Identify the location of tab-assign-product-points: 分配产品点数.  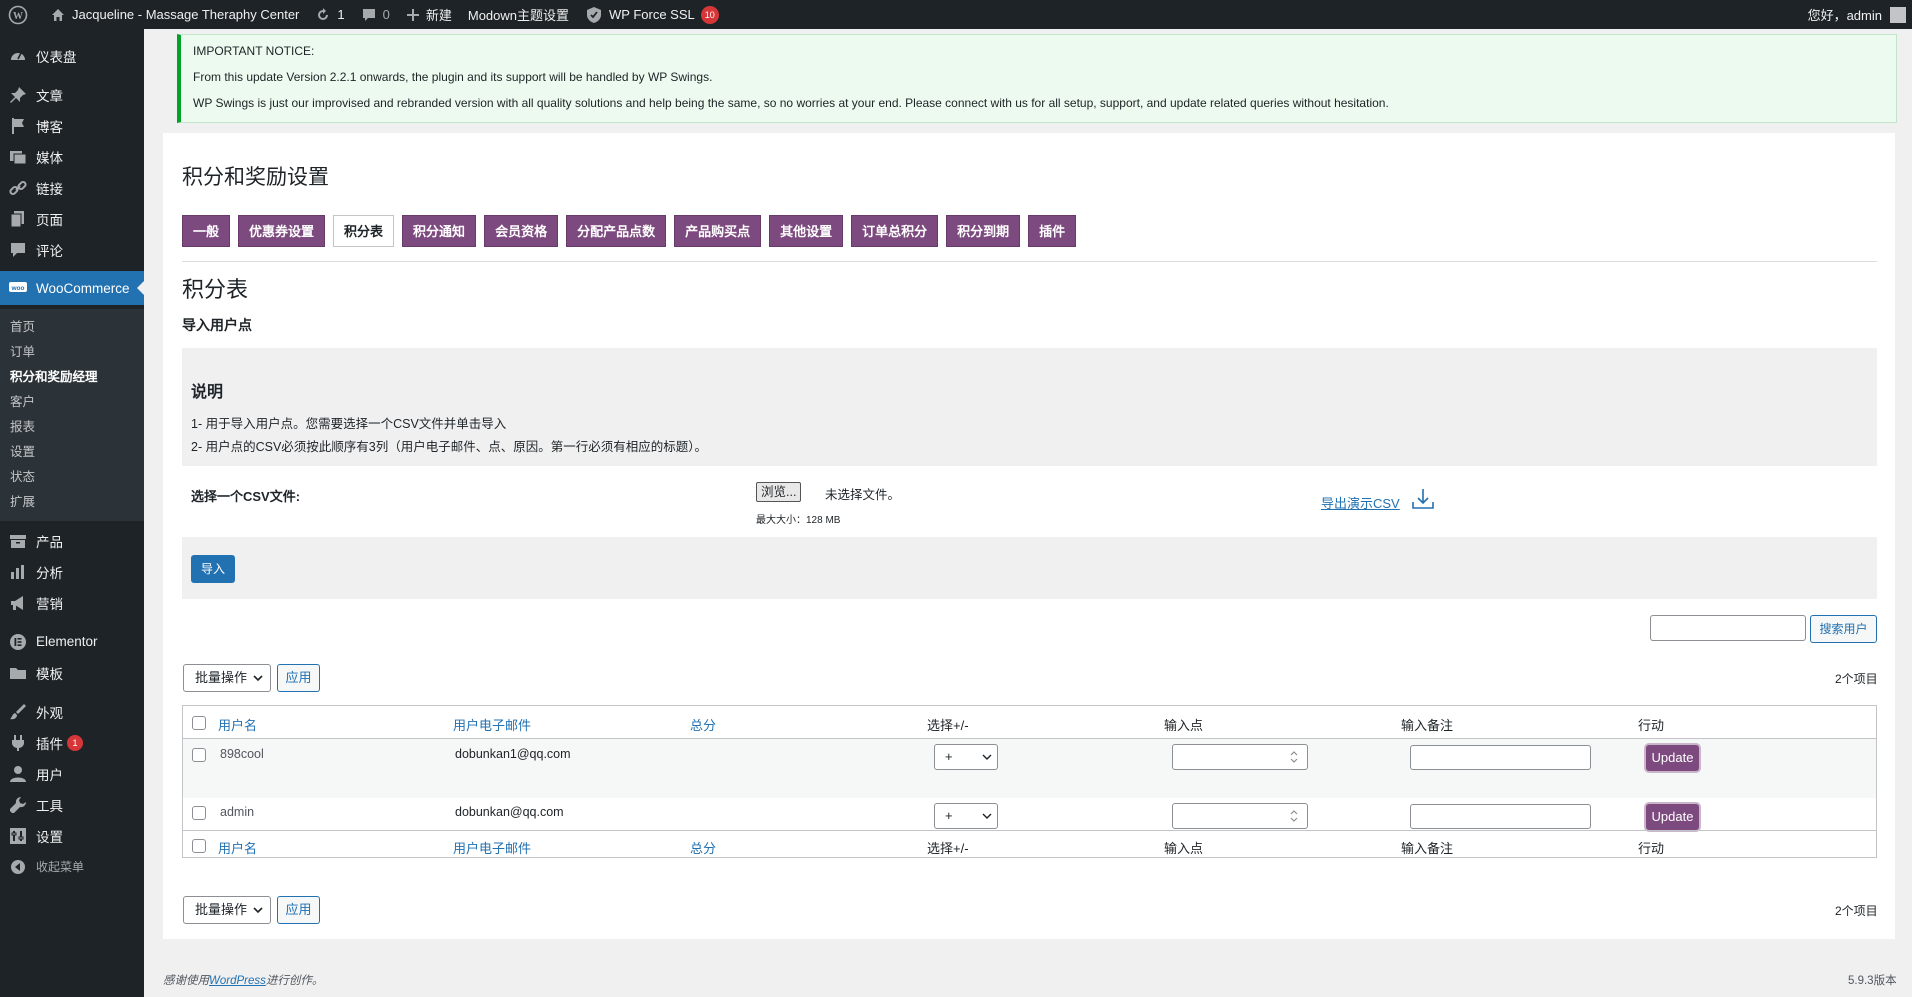
(616, 231).